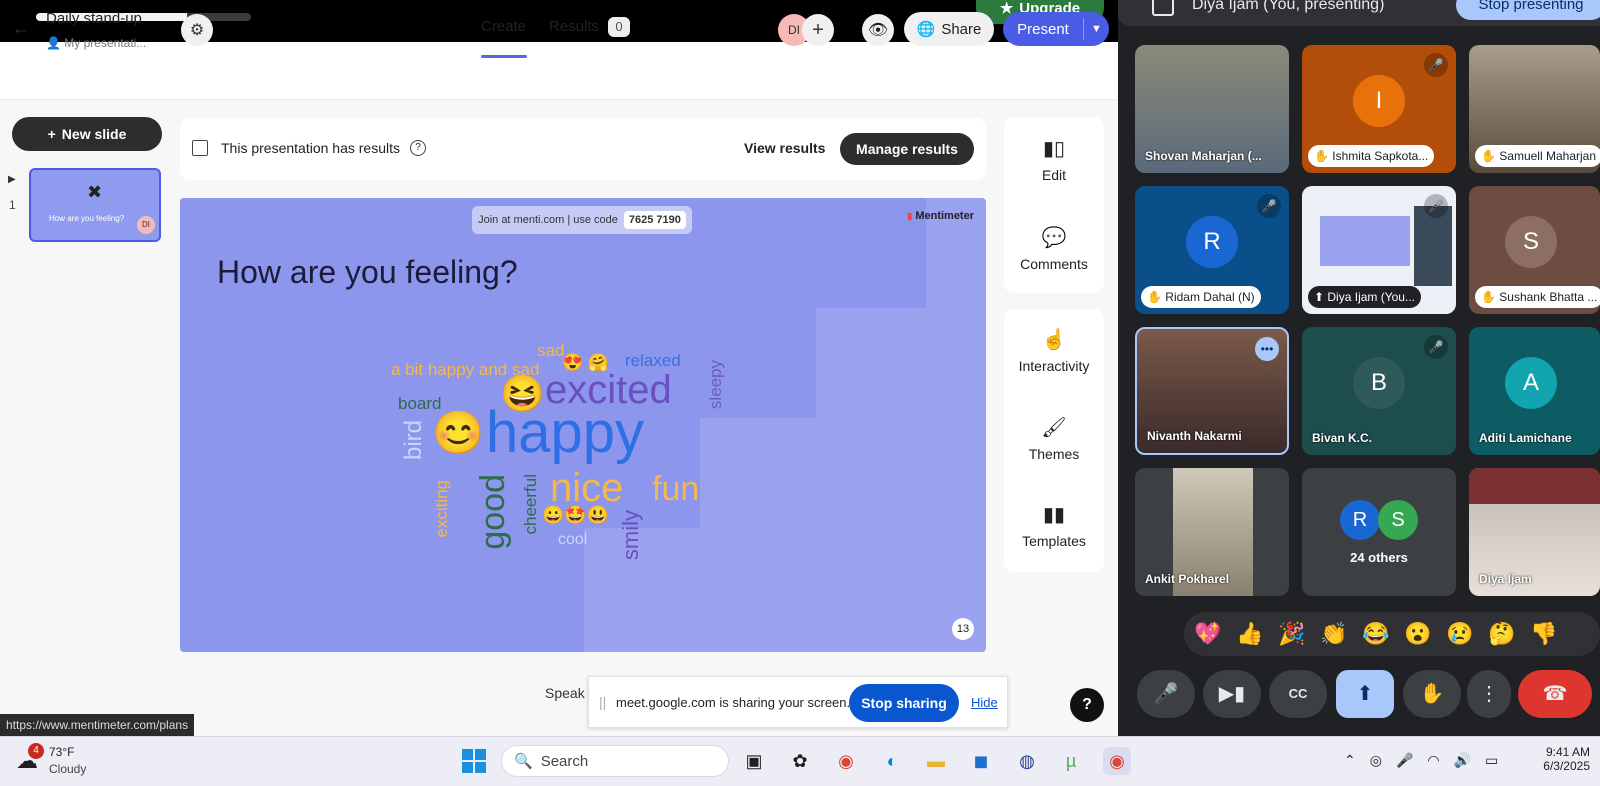 The image size is (1600, 786). Describe the element at coordinates (1027, 761) in the screenshot. I see `app-icon: ◍` at that location.